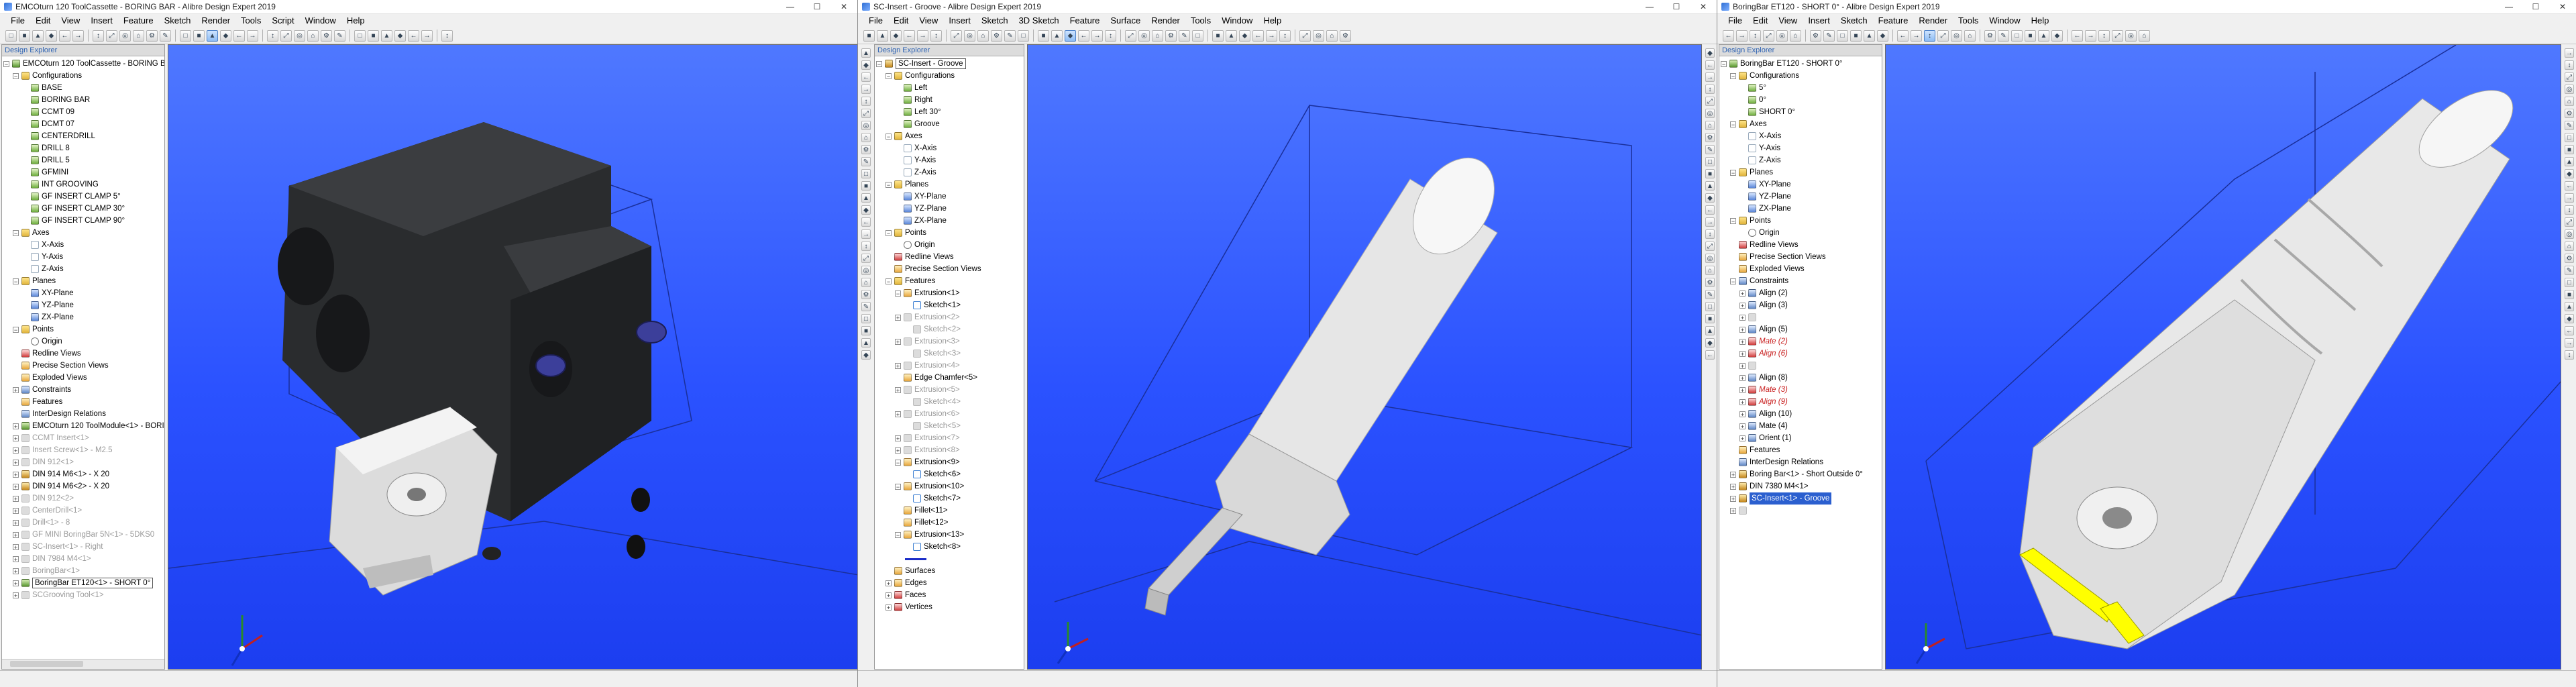  Describe the element at coordinates (1801, 172) in the screenshot. I see `tree-node: − Planes` at that location.